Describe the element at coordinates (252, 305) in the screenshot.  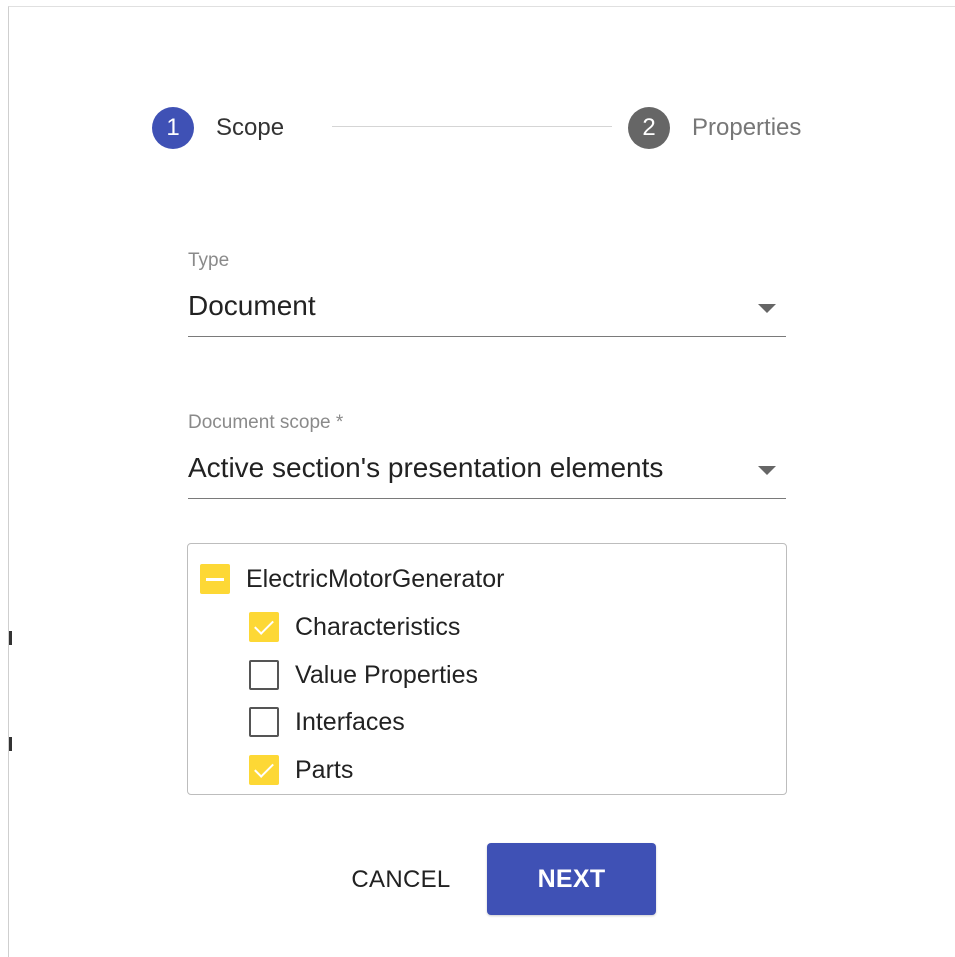
I see `type-select-value: Document` at that location.